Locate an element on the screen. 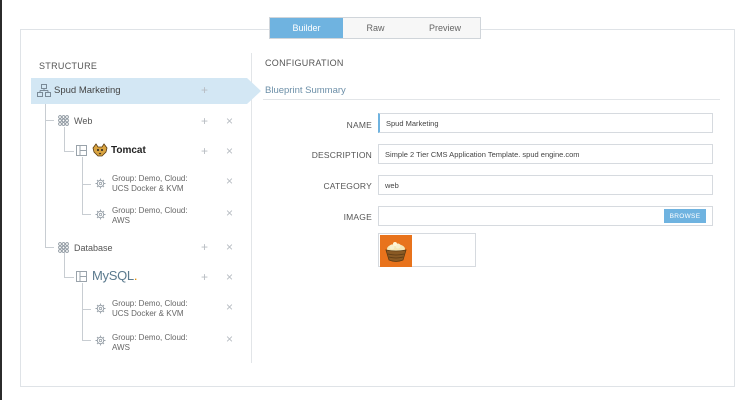  tab-builder: Builder is located at coordinates (306, 28).